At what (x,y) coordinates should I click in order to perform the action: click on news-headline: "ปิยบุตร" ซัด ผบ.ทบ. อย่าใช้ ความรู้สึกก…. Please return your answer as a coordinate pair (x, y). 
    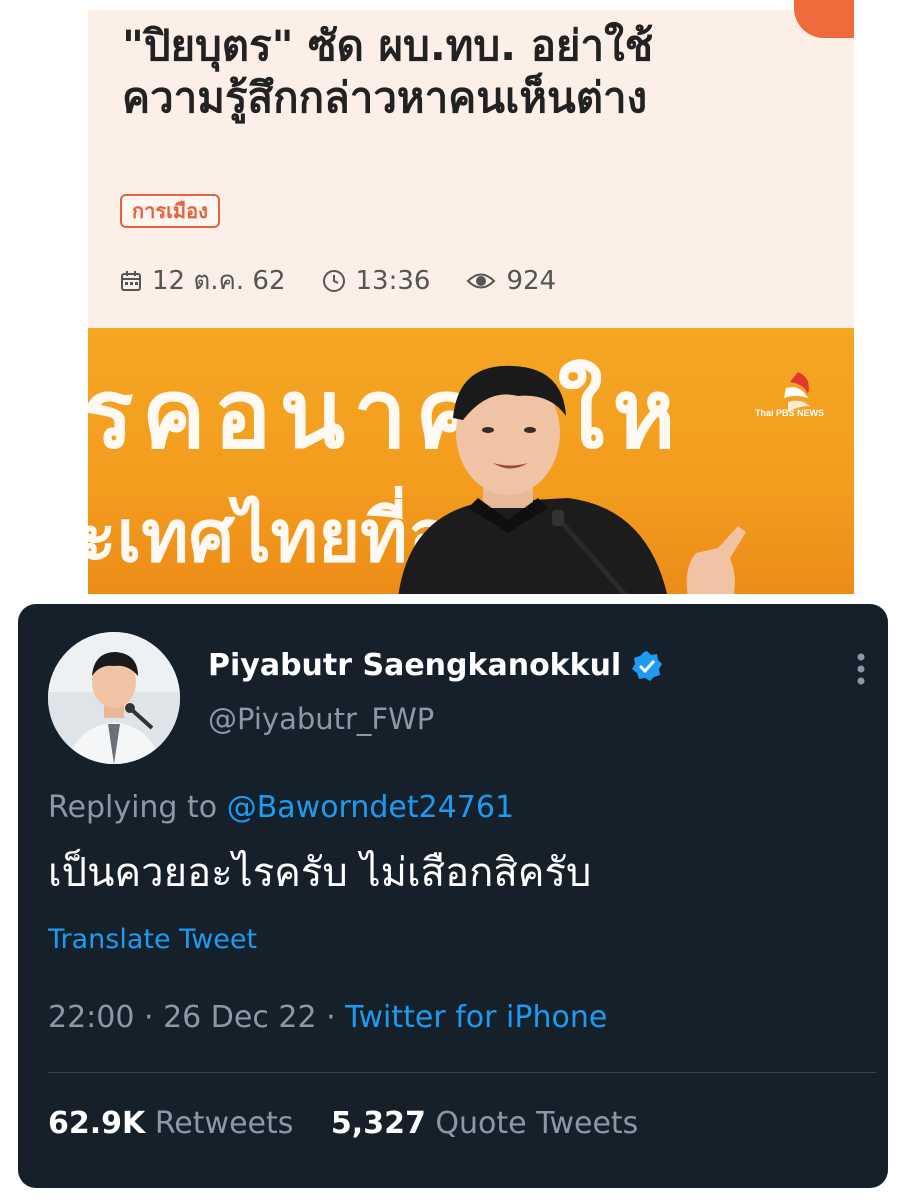
    Looking at the image, I should click on (442, 72).